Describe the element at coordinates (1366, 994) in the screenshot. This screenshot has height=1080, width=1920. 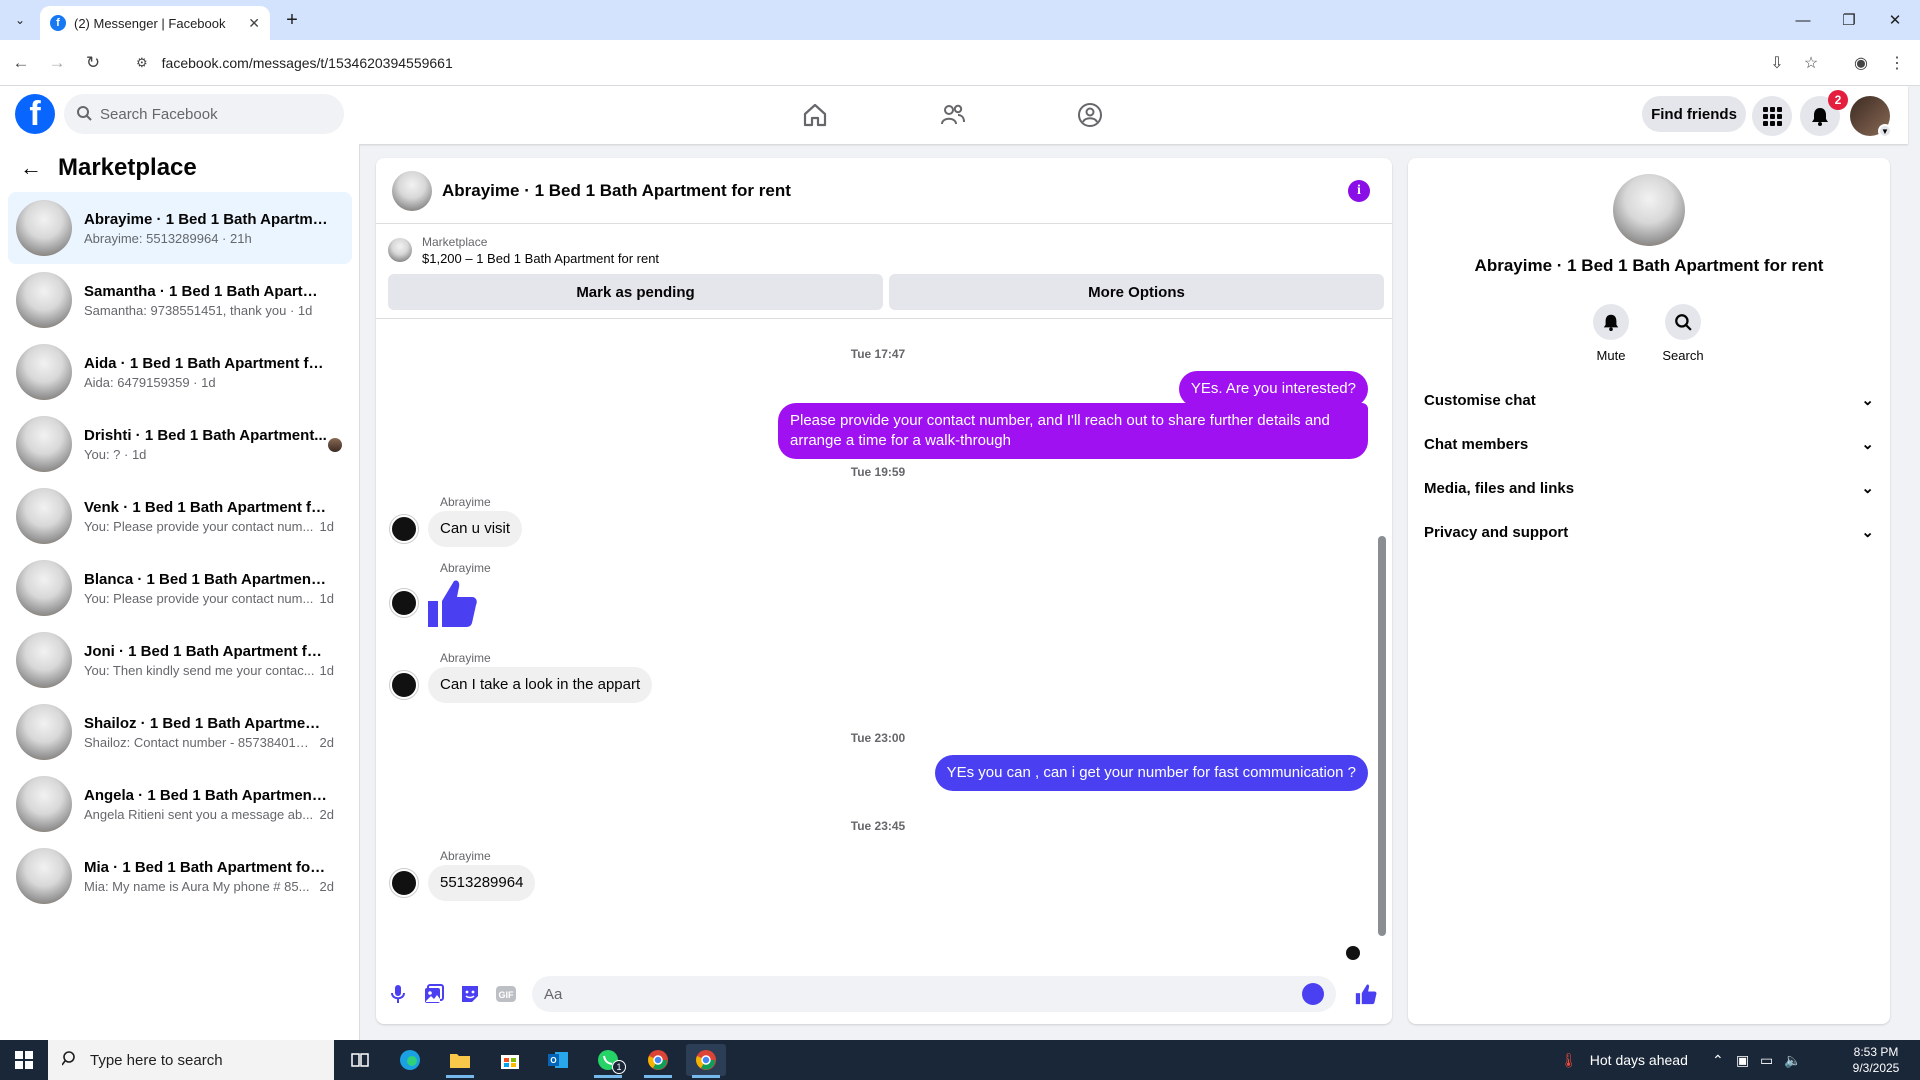
I see `like-thumbs-up-icon` at that location.